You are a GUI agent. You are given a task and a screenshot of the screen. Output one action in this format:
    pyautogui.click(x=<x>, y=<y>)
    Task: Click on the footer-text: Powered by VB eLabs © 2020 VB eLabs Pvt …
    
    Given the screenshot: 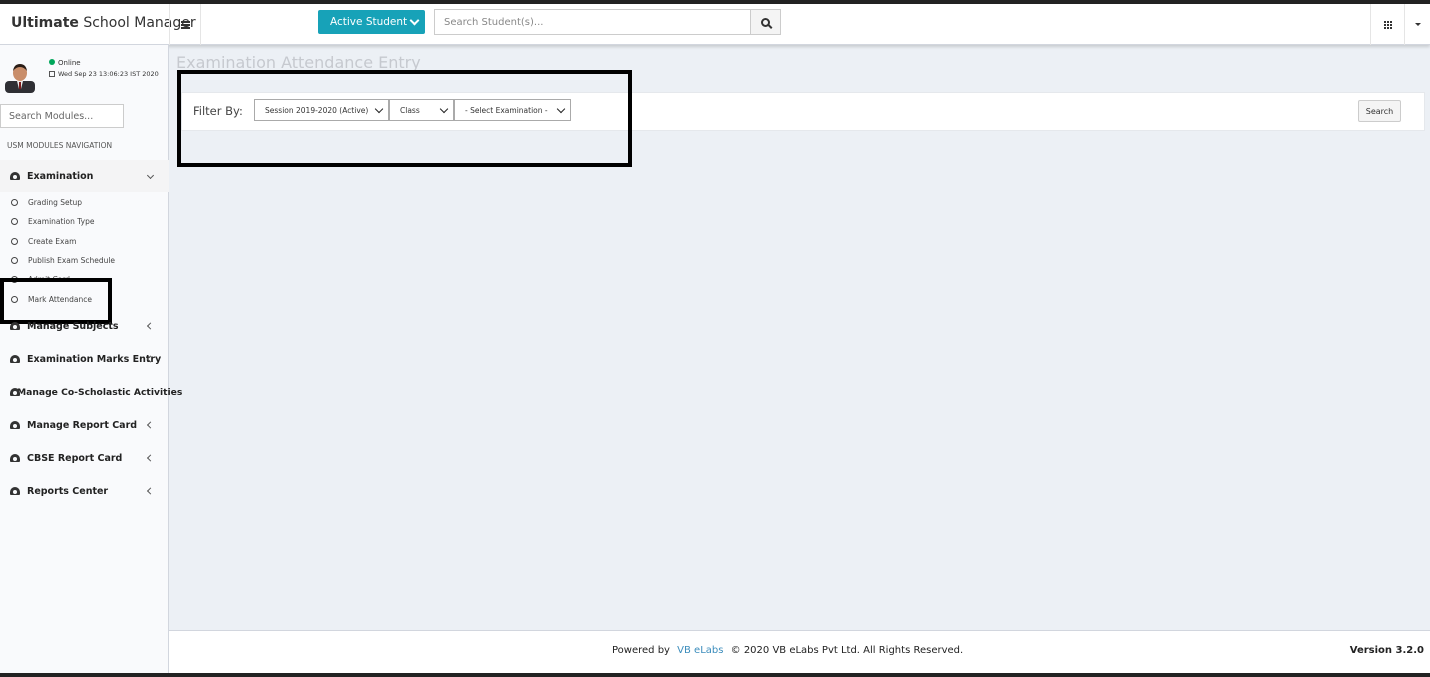 What is the action you would take?
    pyautogui.click(x=788, y=650)
    